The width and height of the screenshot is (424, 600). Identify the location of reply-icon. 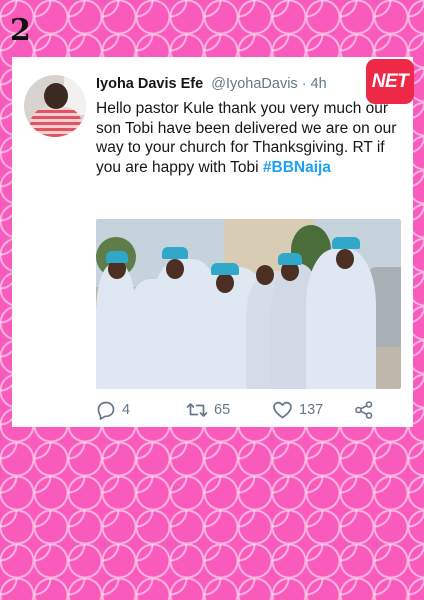
(106, 410).